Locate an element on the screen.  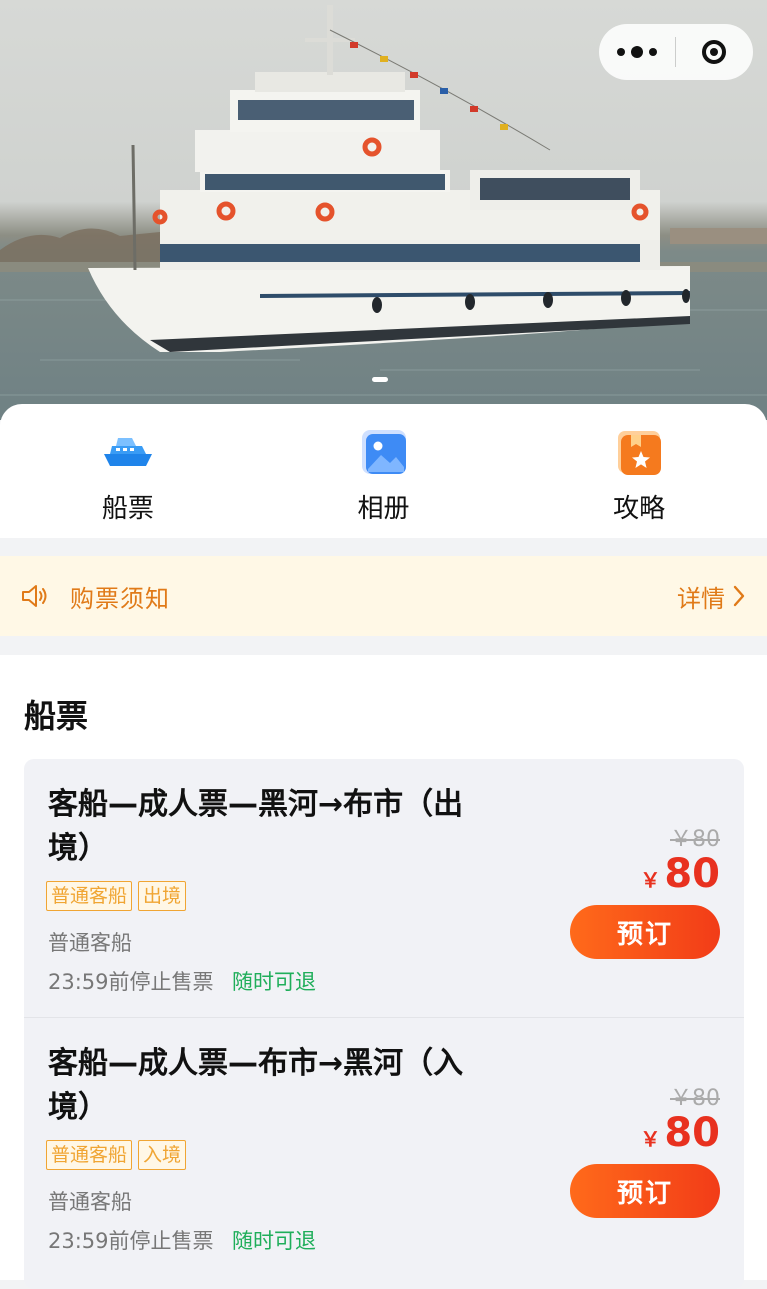
miniapp-capsule is located at coordinates (676, 52).